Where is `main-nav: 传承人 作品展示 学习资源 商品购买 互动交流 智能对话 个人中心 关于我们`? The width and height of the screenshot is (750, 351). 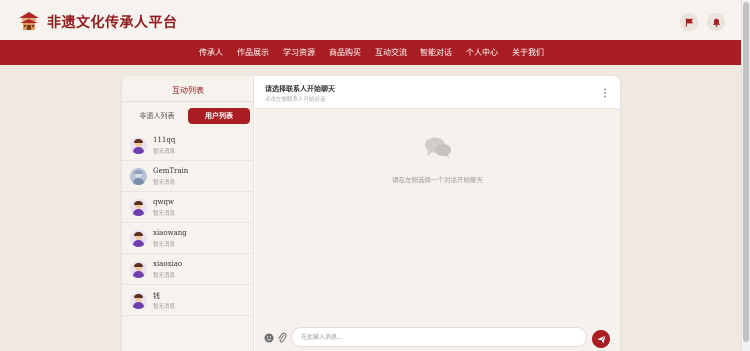
main-nav: 传承人 作品展示 学习资源 商品购买 互动交流 智能对话 个人中心 关于我们 is located at coordinates (370, 52).